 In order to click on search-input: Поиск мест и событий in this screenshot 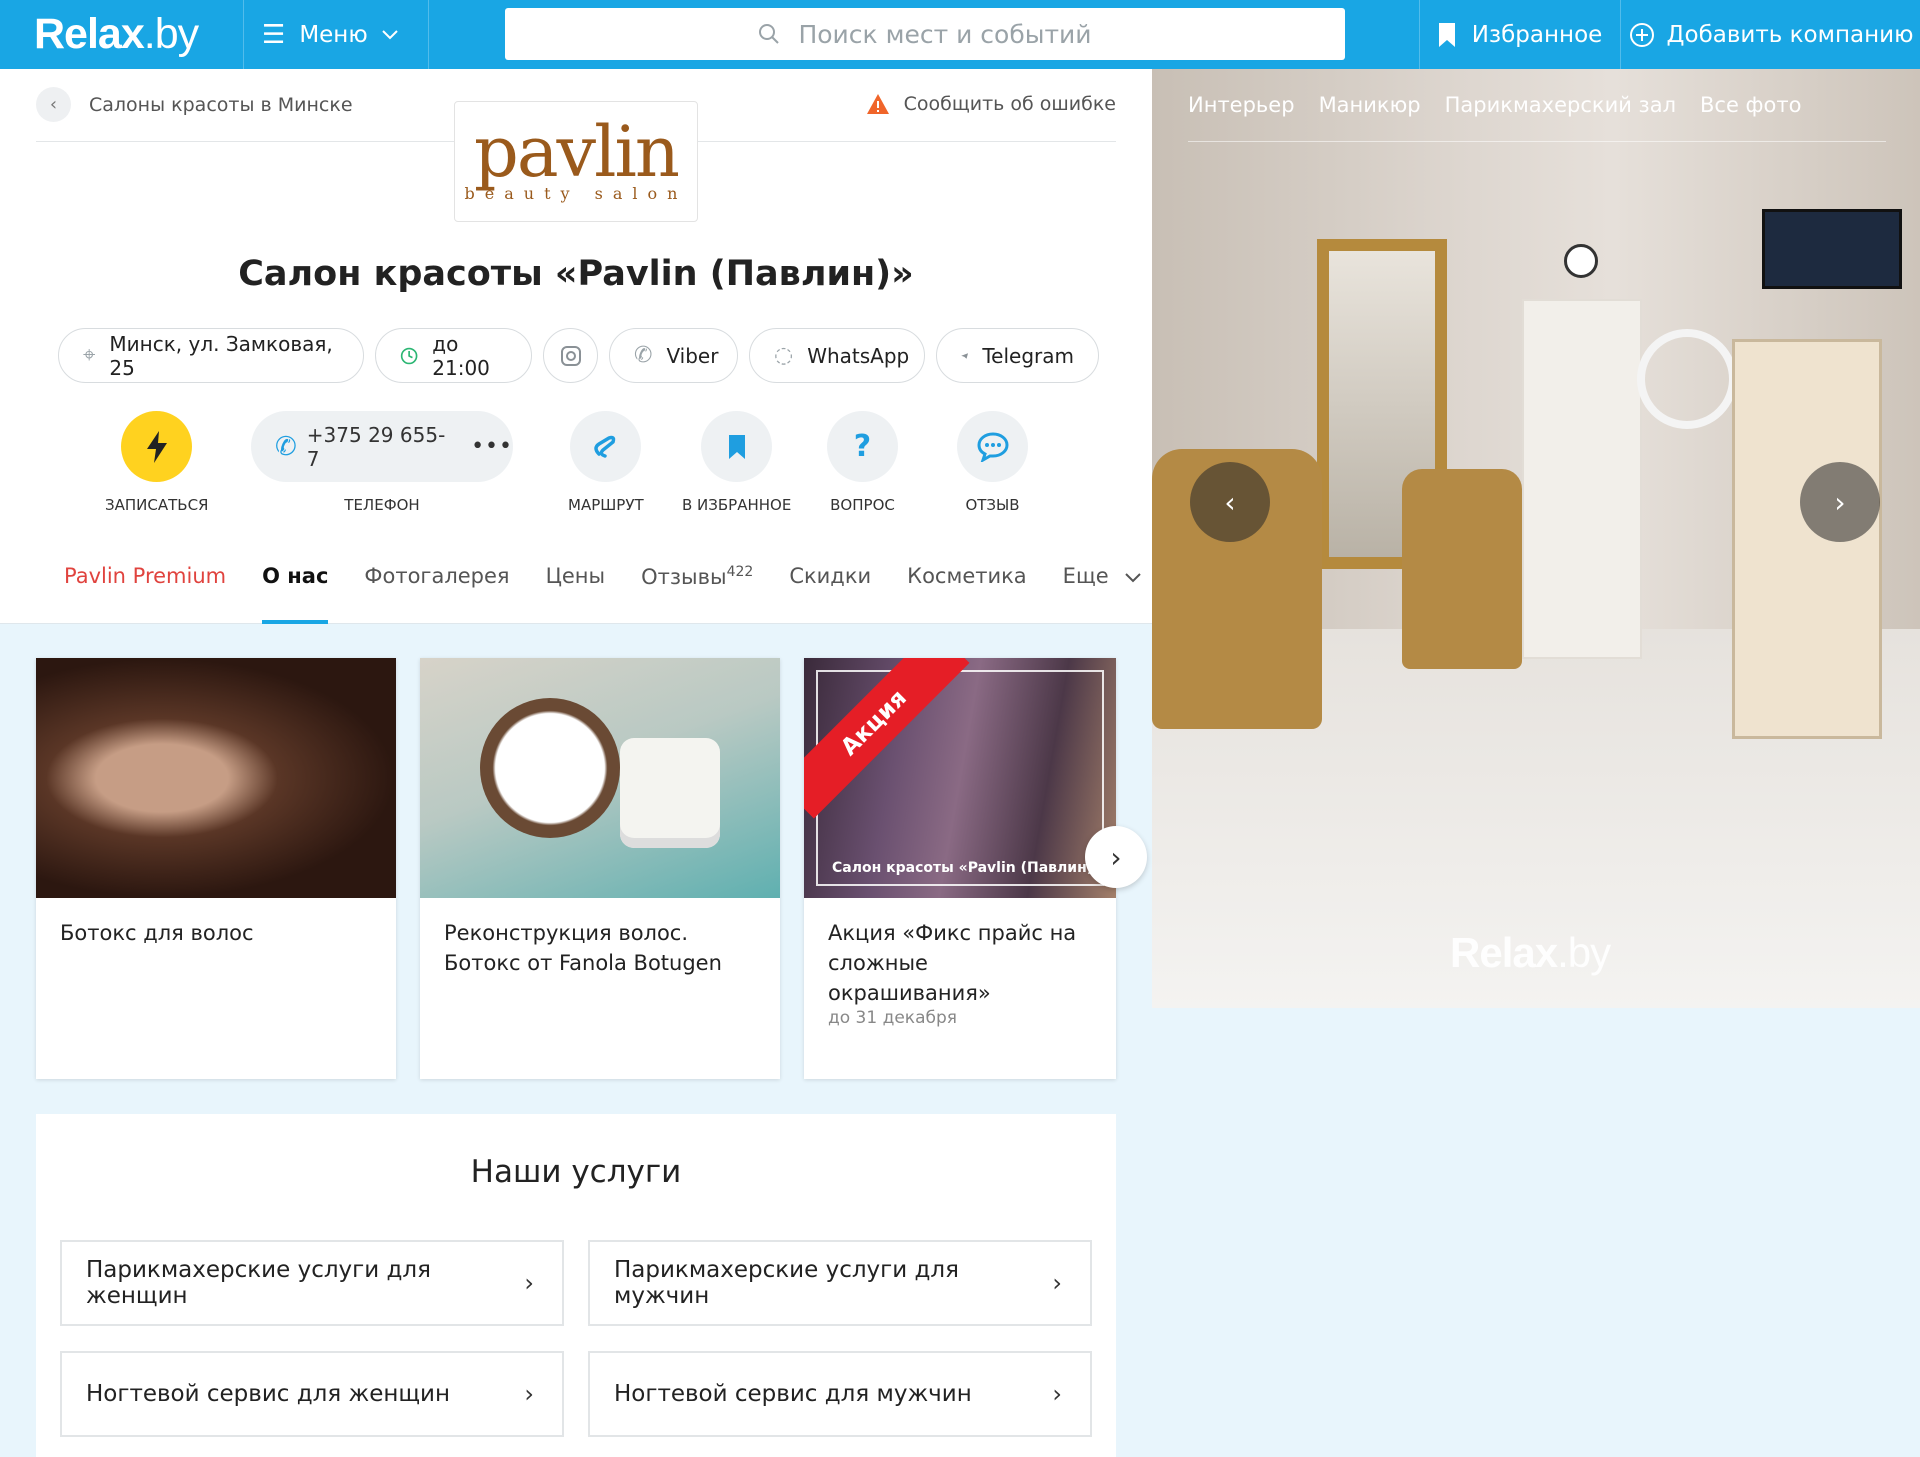, I will do `click(925, 34)`.